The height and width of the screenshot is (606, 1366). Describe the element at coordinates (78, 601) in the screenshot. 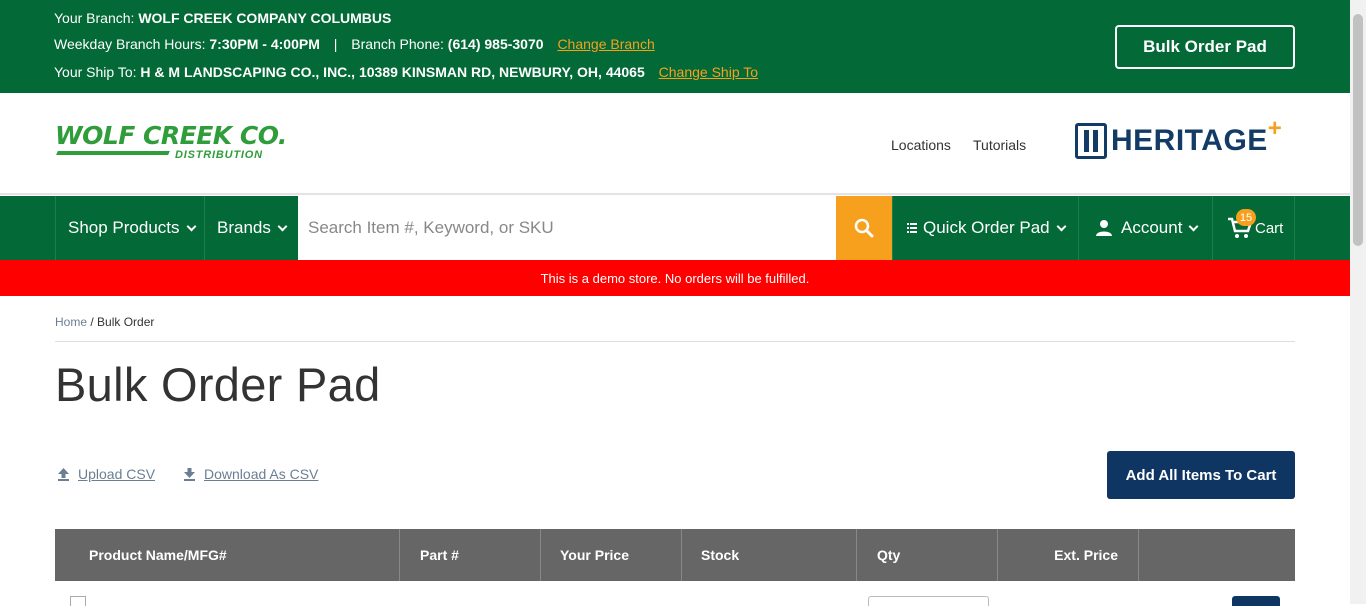

I see `product-image-icon` at that location.